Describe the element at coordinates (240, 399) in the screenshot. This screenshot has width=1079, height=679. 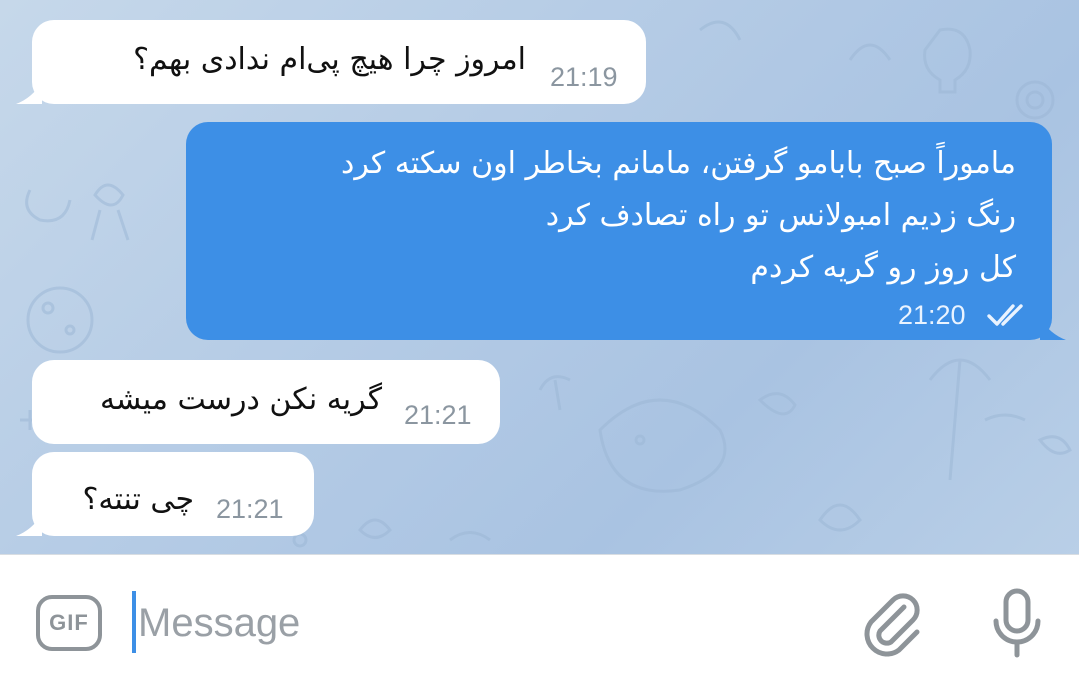
I see `message-text: گریه نکن درست میشه` at that location.